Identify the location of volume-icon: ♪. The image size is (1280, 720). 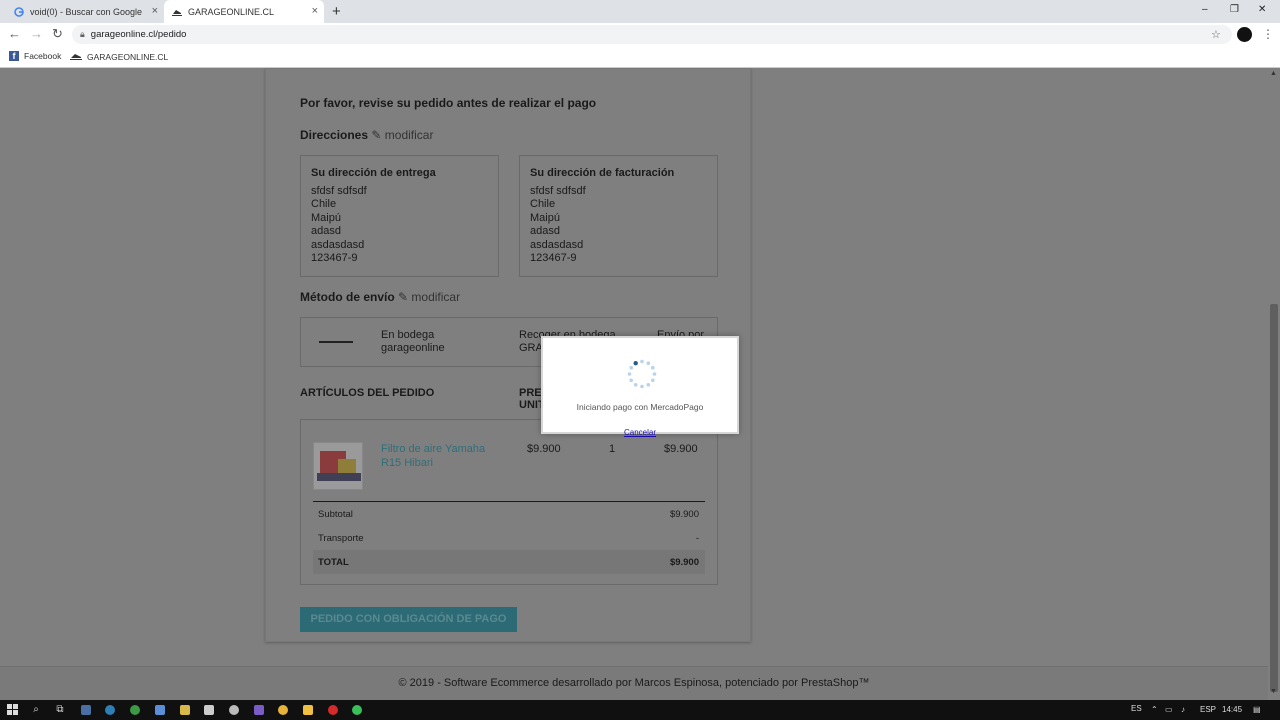
(1183, 709).